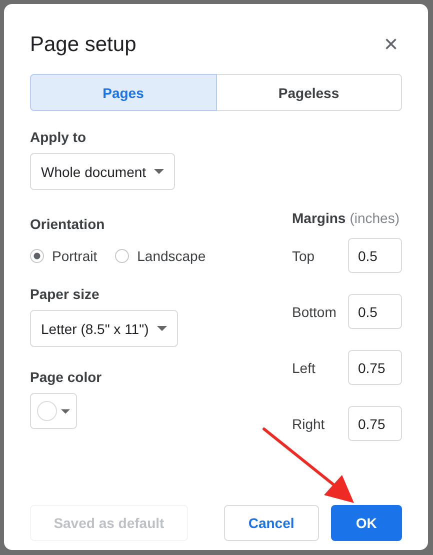  I want to click on mode-tab: Pages, so click(123, 92).